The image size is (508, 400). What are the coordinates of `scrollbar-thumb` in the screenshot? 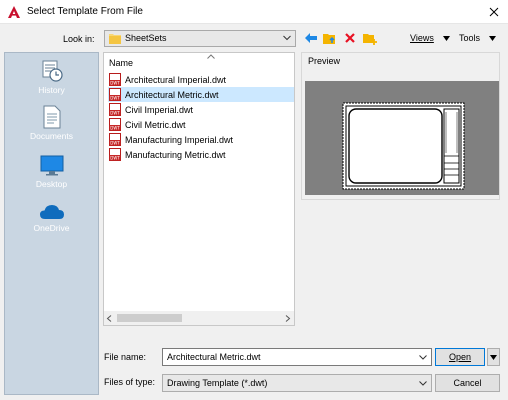 It's located at (149, 318).